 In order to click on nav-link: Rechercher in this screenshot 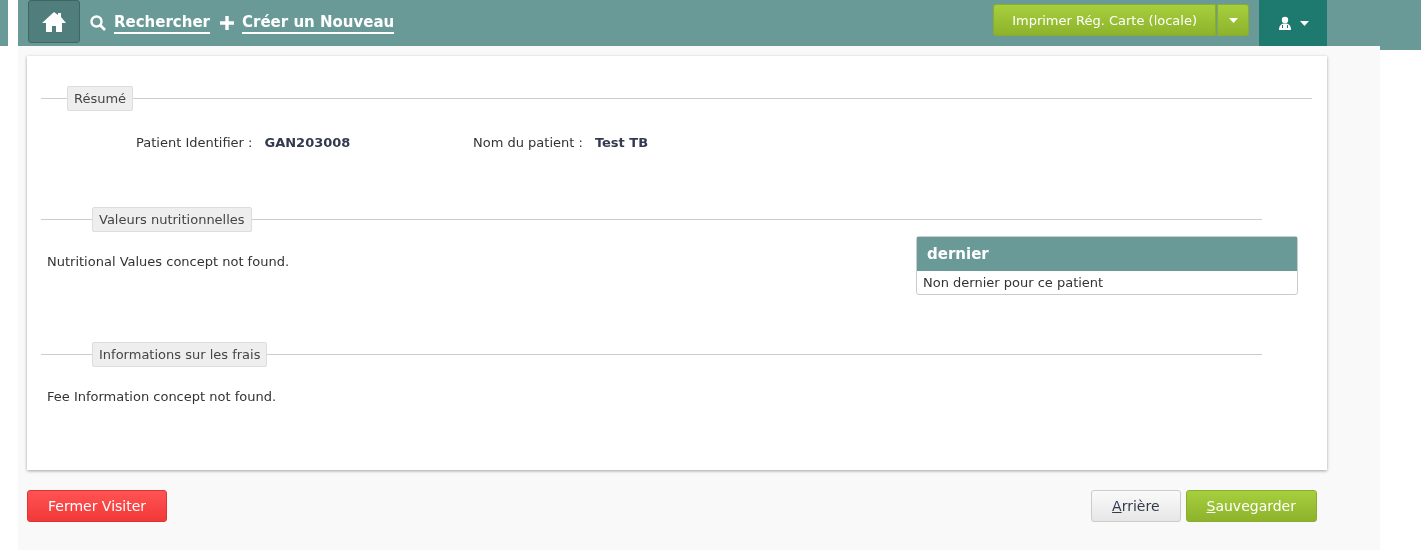, I will do `click(150, 23)`.